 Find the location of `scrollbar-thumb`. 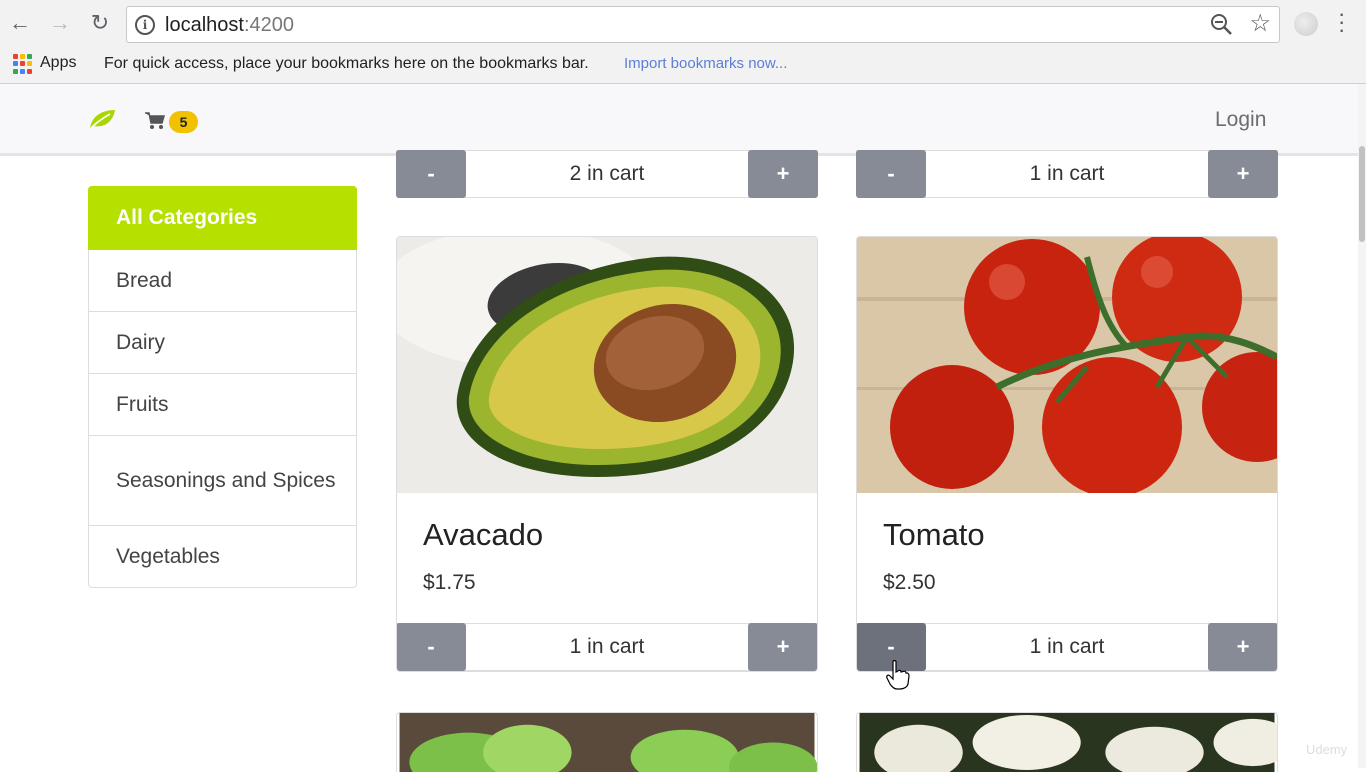

scrollbar-thumb is located at coordinates (1362, 194).